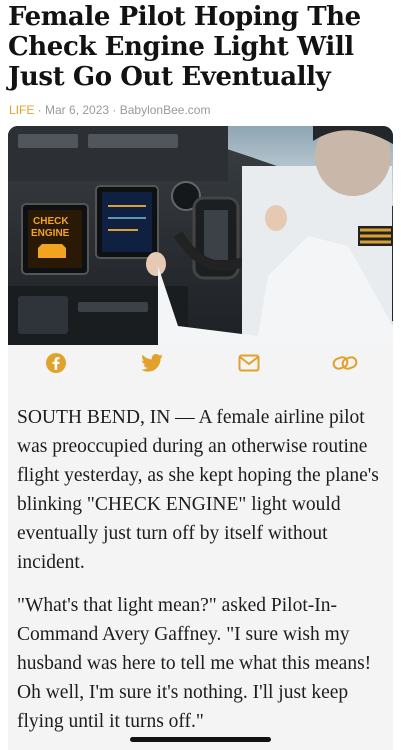 The image size is (401, 750). I want to click on link-icon, so click(345, 363).